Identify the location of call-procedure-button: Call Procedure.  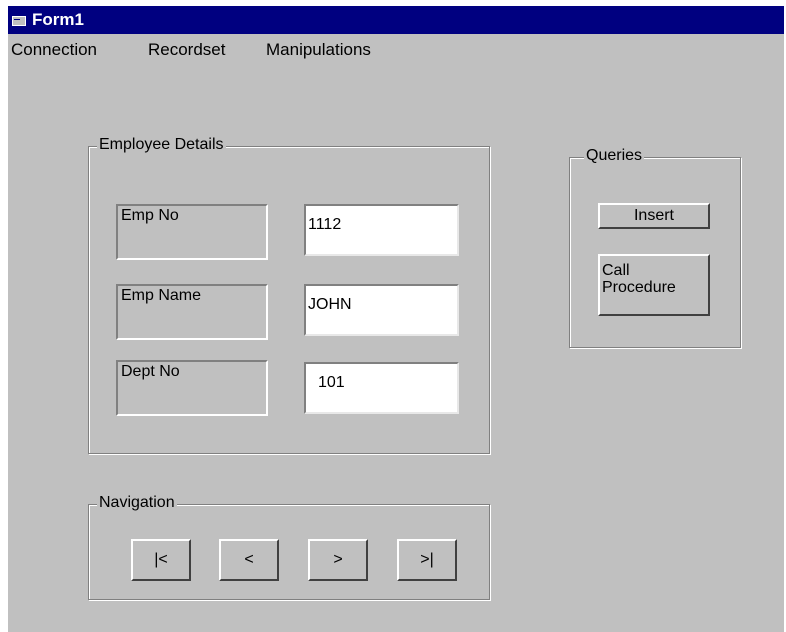
(654, 285).